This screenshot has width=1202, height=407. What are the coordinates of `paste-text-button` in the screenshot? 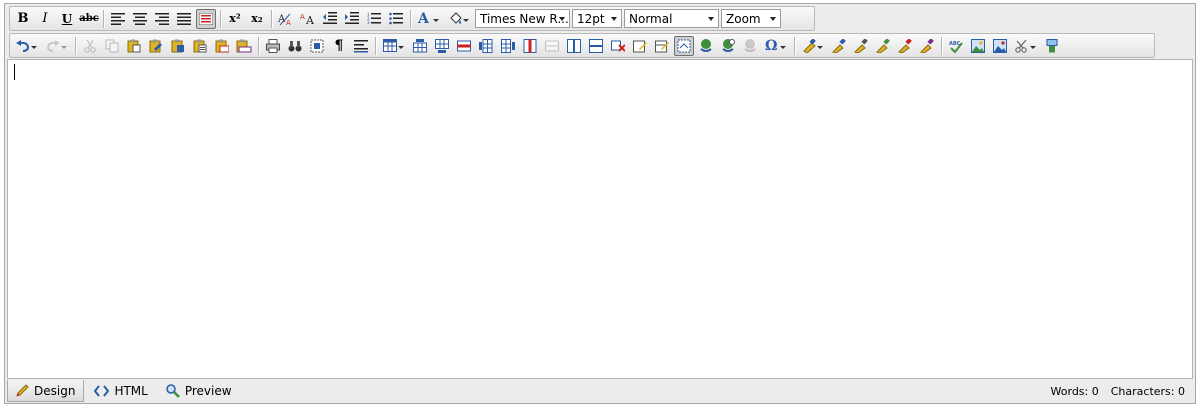 It's located at (156, 46).